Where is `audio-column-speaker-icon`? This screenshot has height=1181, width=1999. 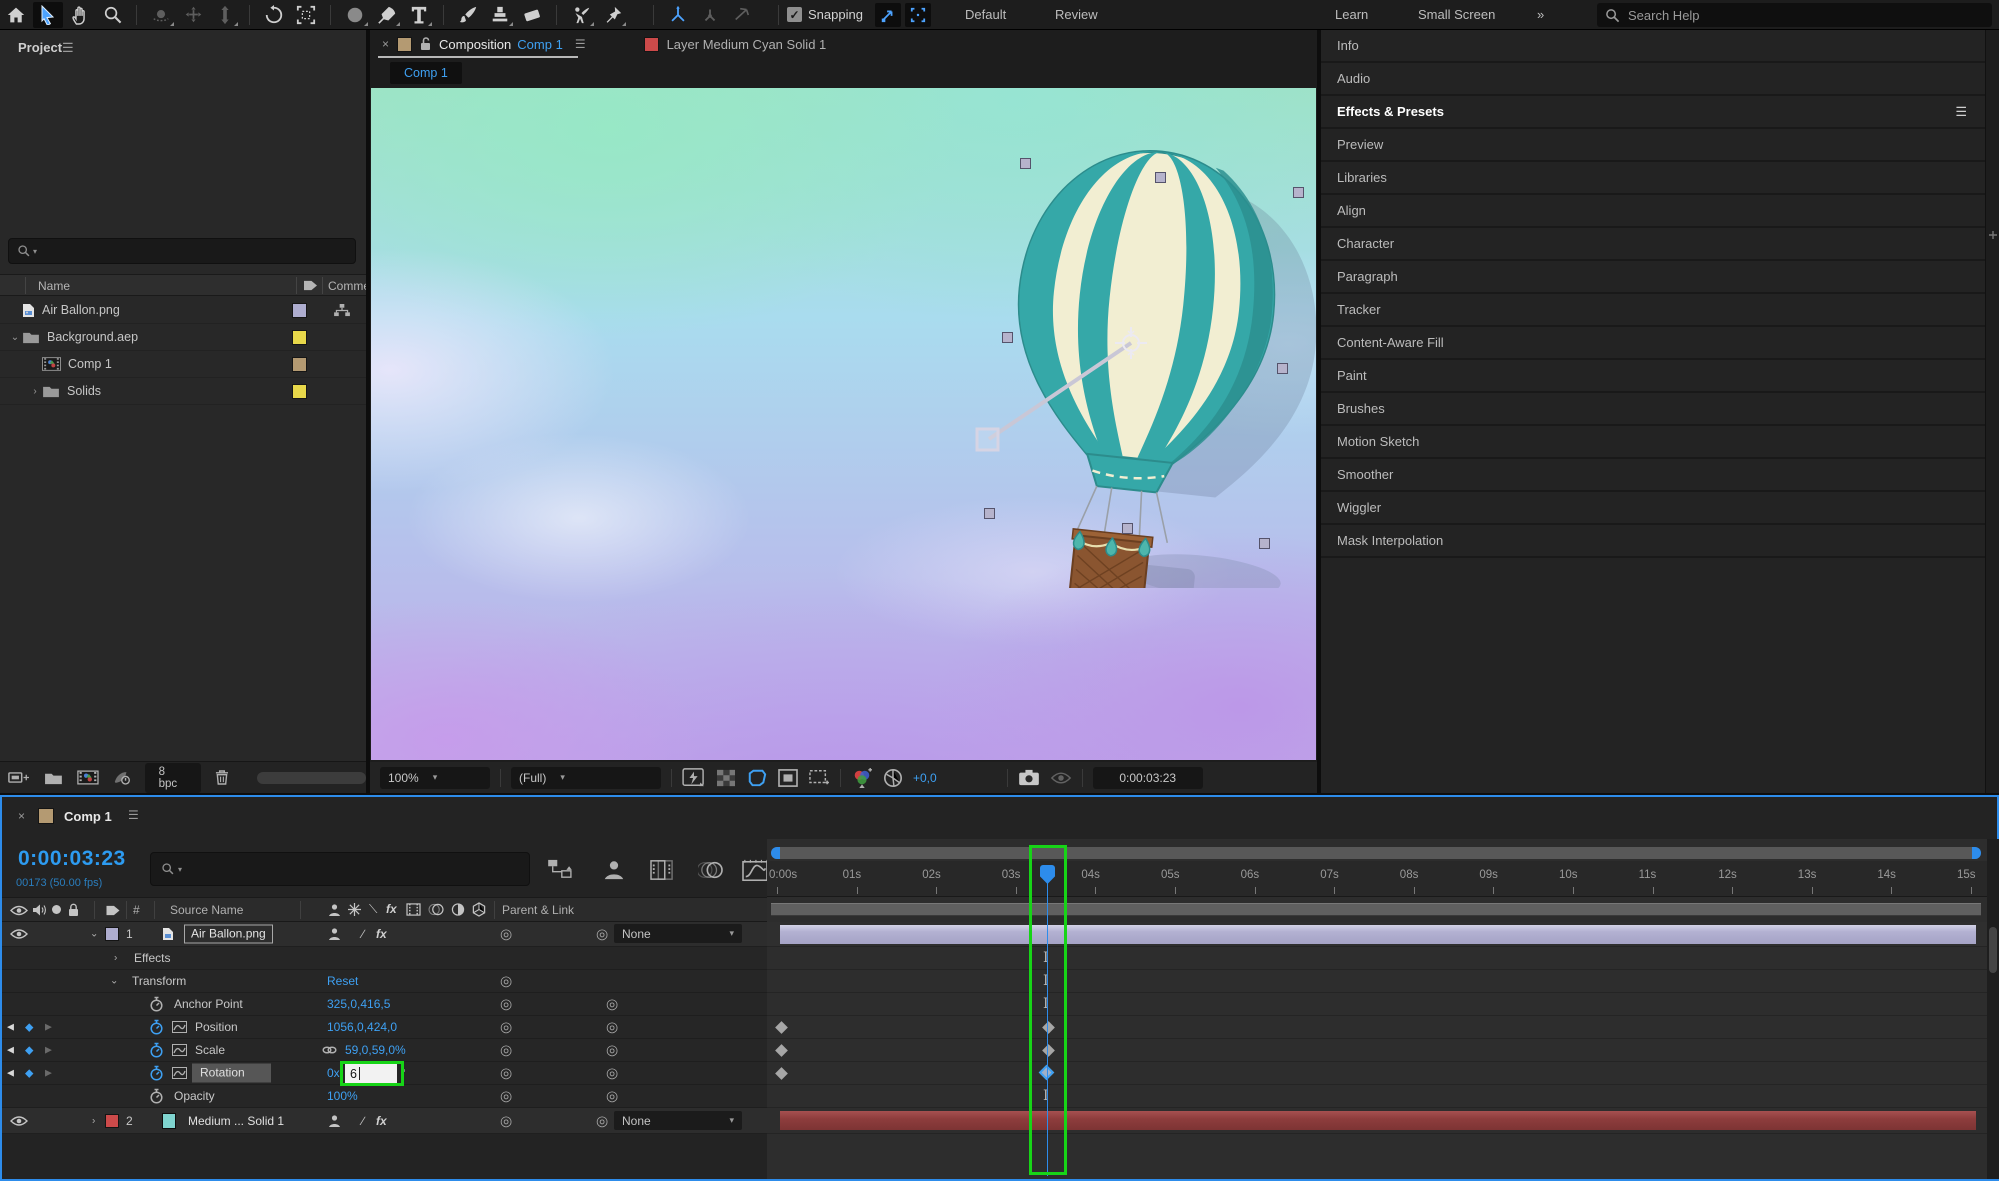 audio-column-speaker-icon is located at coordinates (39, 910).